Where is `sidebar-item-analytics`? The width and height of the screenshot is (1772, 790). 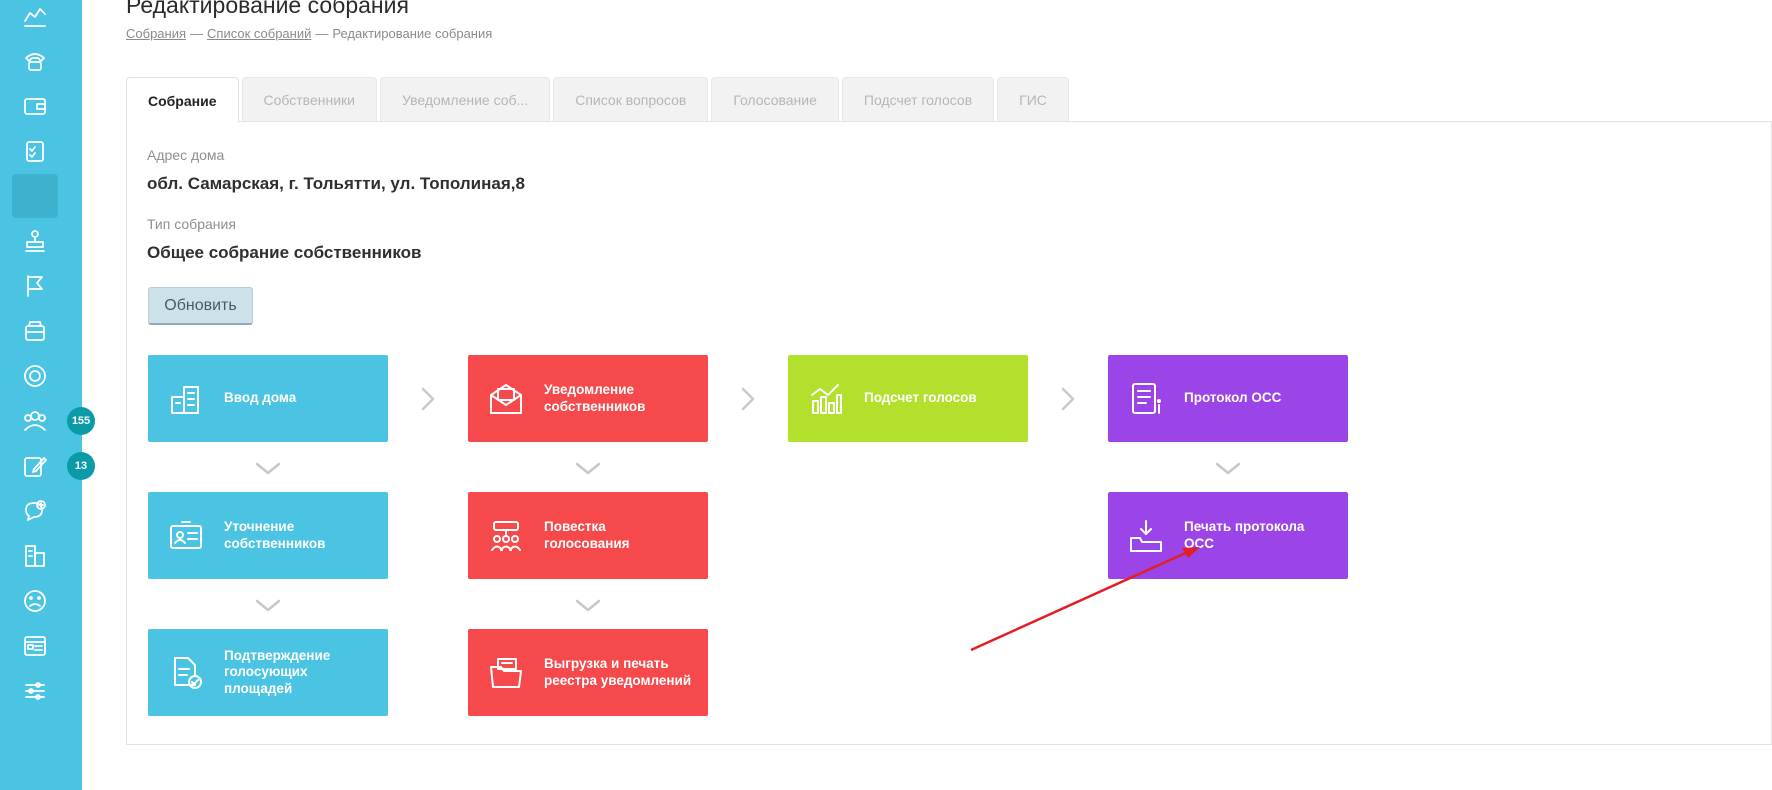 sidebar-item-analytics is located at coordinates (35, 19).